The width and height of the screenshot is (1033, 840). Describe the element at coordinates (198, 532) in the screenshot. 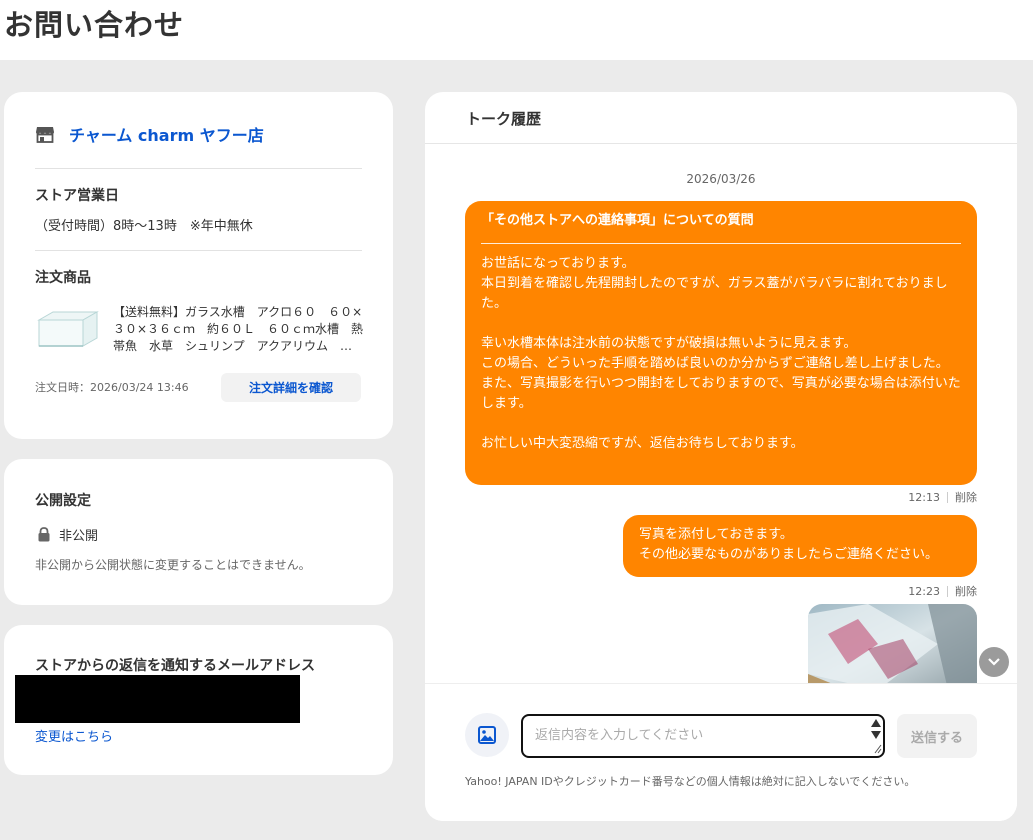

I see `visibility-card: 公開設定 非公開 非公開から公開状態に変更することはできません。` at that location.